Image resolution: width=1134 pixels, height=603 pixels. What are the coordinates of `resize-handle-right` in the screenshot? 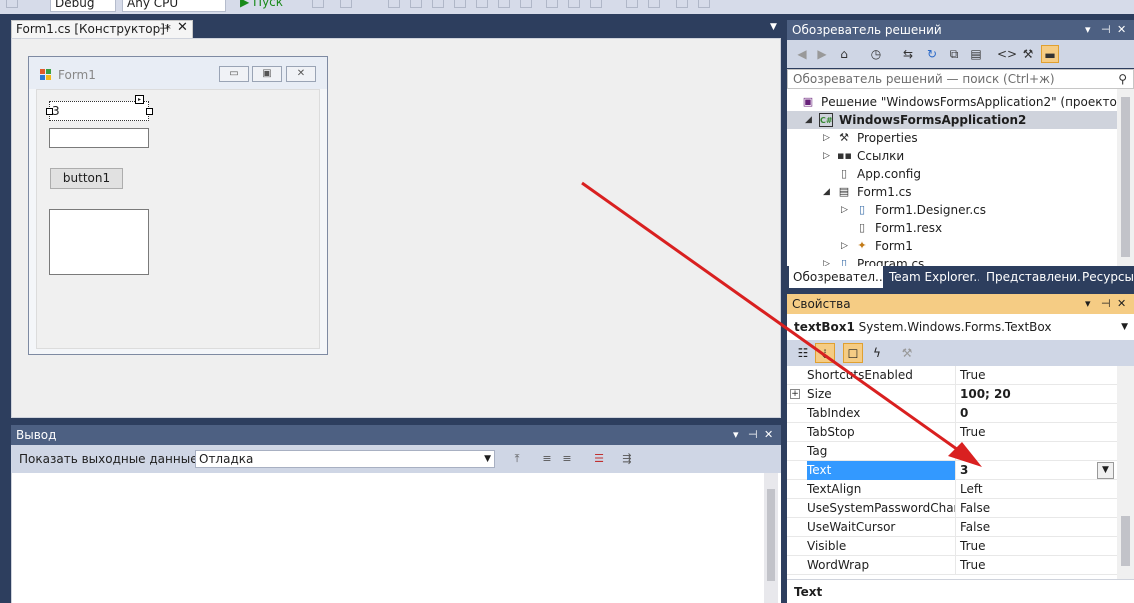 It's located at (149, 111).